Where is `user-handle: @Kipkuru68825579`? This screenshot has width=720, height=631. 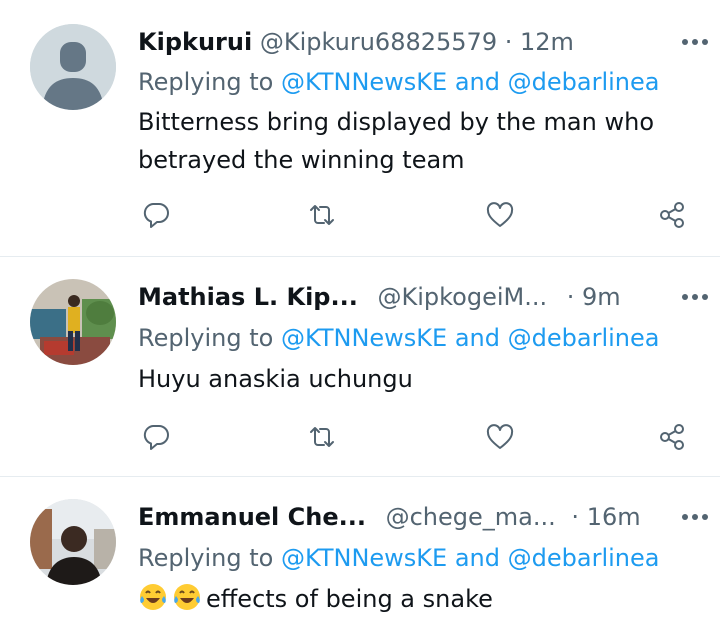
user-handle: @Kipkuru68825579 is located at coordinates (378, 42).